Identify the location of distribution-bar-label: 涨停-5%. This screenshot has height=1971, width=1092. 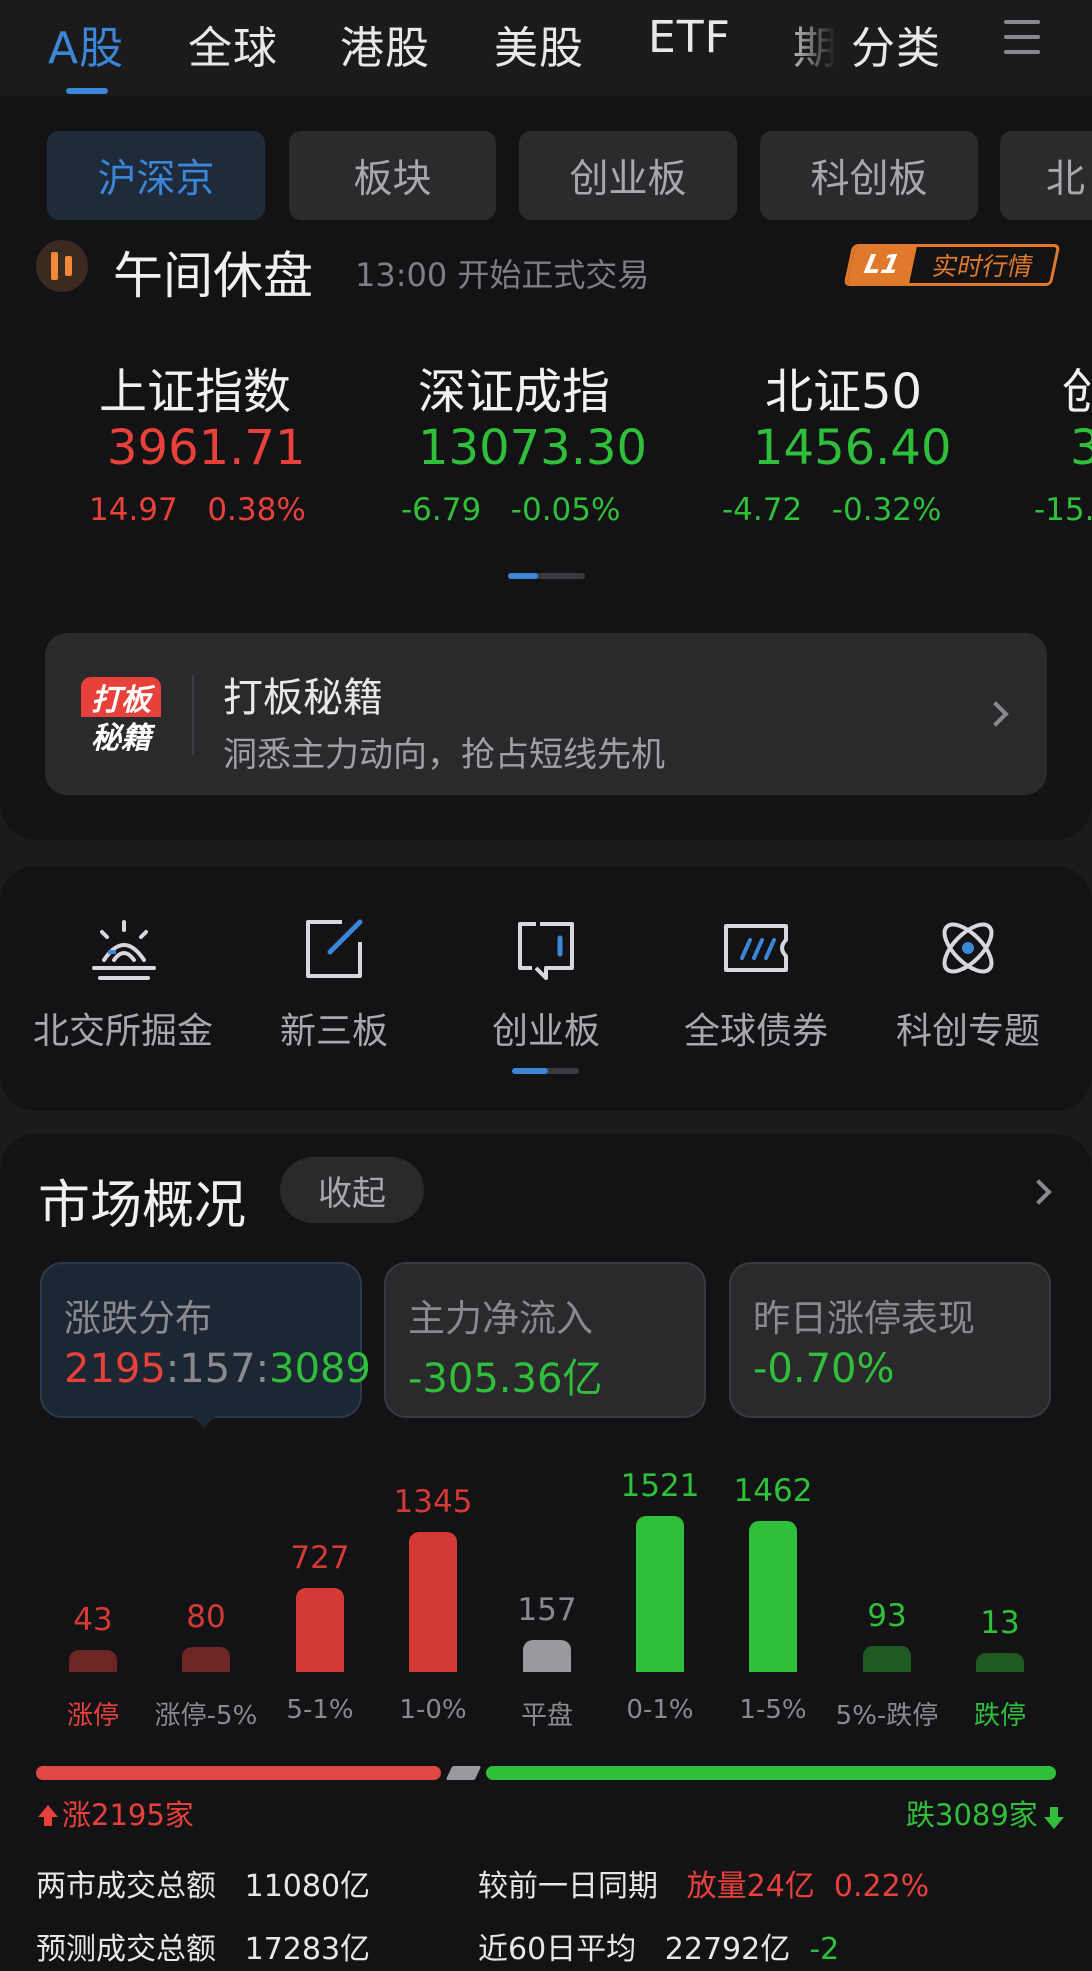
(206, 1716).